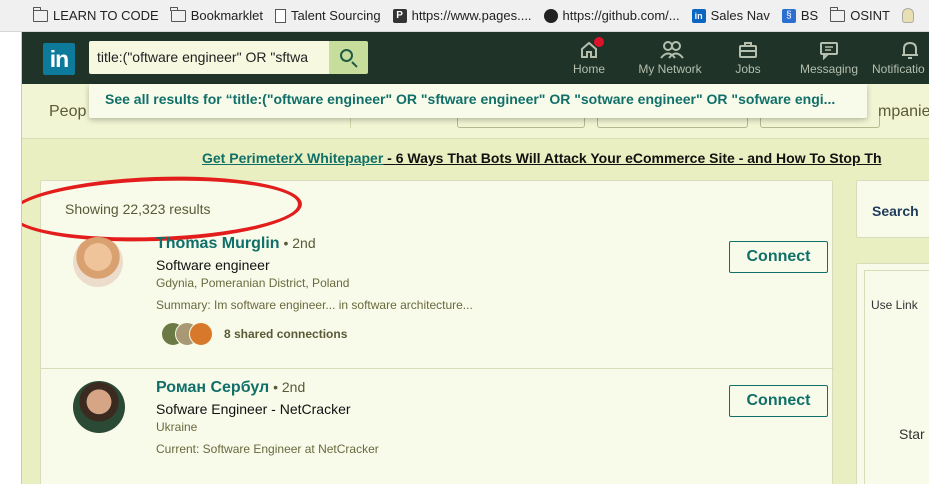 The image size is (929, 488). I want to click on filter-people: Peop, so click(67, 112).